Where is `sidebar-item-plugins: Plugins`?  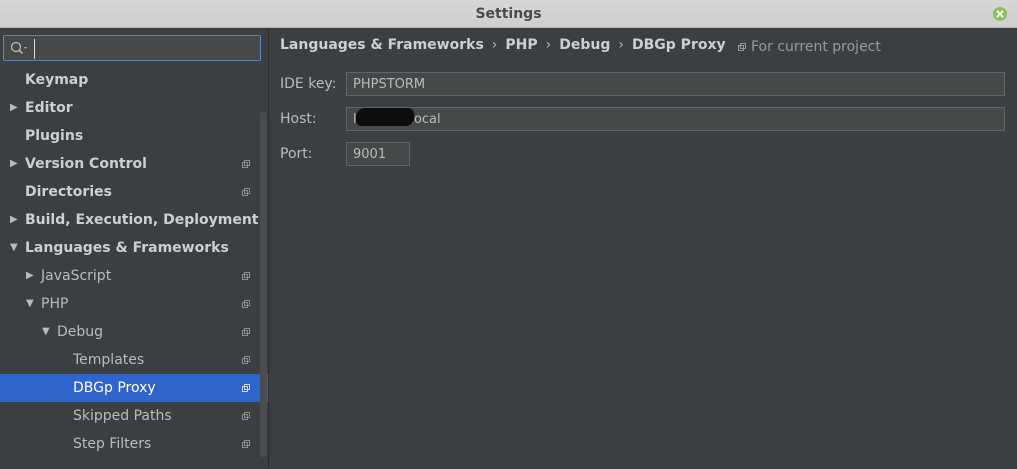
sidebar-item-plugins: Plugins is located at coordinates (134, 136).